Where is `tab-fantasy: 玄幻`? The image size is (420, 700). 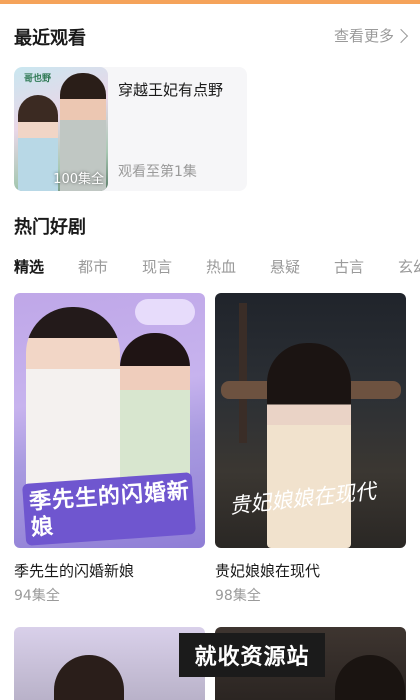
tab-fantasy: 玄幻 is located at coordinates (409, 267).